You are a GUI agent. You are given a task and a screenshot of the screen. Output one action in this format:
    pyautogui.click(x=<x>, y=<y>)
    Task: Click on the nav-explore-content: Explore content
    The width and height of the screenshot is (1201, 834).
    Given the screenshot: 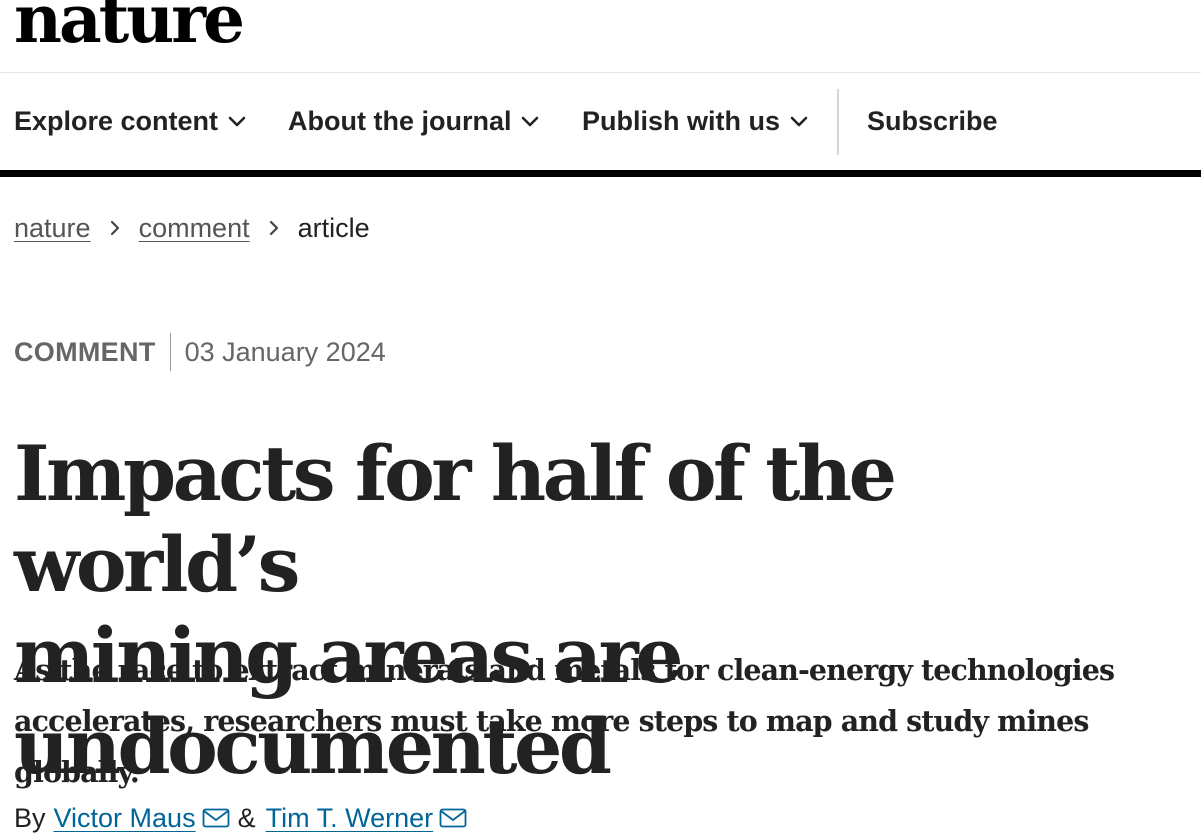 What is the action you would take?
    pyautogui.click(x=130, y=121)
    